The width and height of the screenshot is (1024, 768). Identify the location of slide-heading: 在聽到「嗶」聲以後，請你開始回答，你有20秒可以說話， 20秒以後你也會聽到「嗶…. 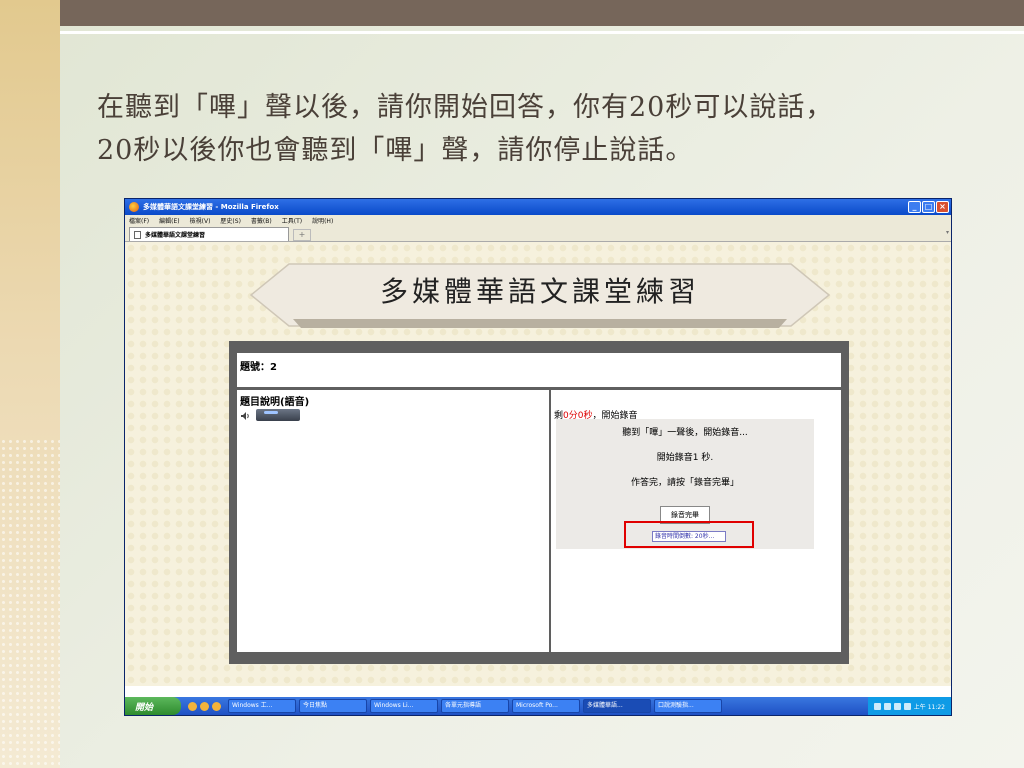
(547, 129).